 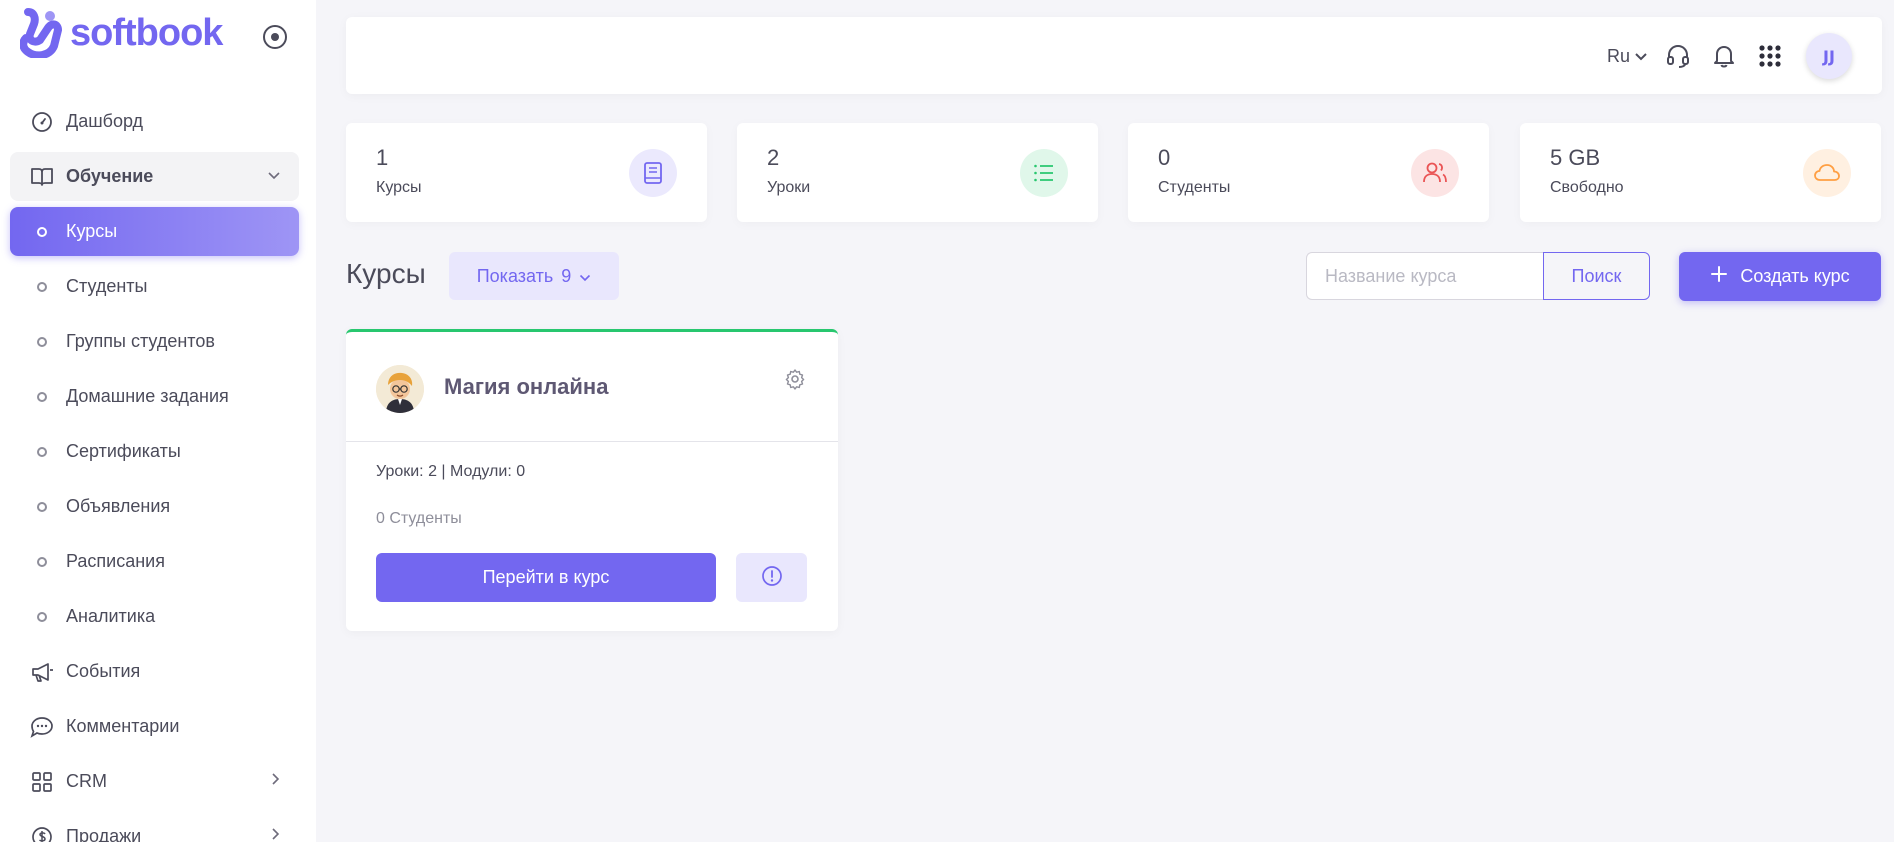 What do you see at coordinates (154, 286) in the screenshot?
I see `sidebar-item-students: Студенты` at bounding box center [154, 286].